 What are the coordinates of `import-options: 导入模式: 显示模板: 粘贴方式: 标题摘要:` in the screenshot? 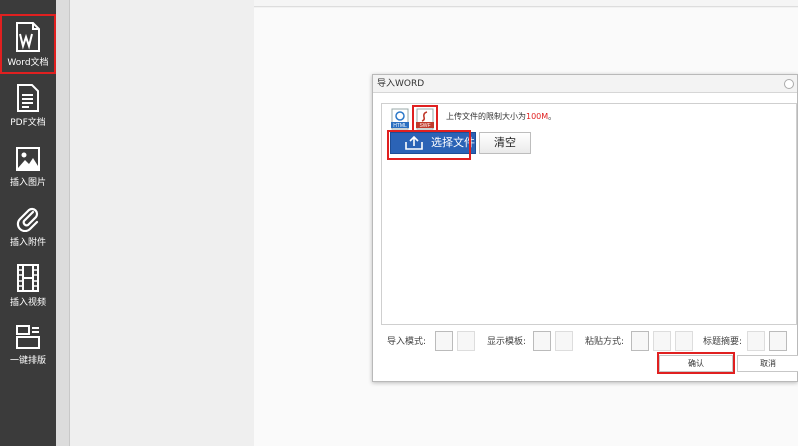 It's located at (592, 343).